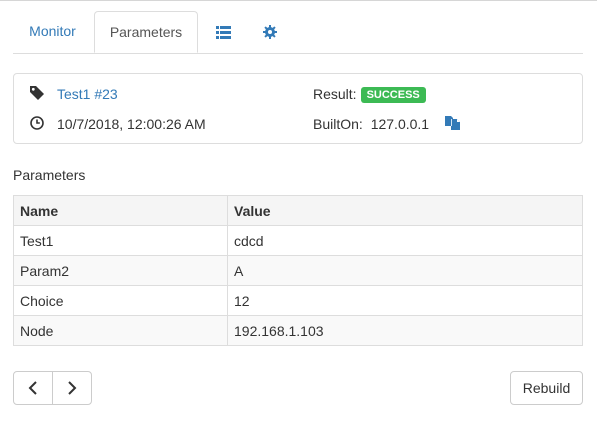  Describe the element at coordinates (52, 31) in the screenshot. I see `tab-monitor: Monitor` at that location.